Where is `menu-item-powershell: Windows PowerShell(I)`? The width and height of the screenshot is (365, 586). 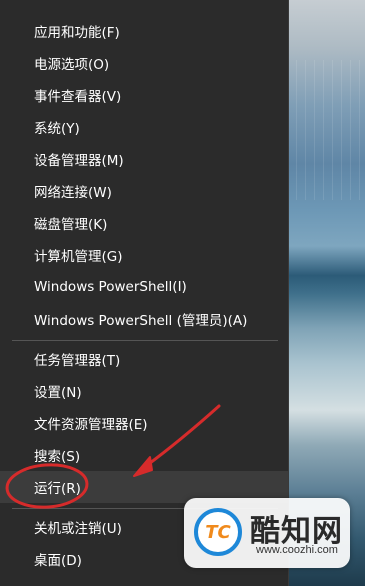 menu-item-powershell: Windows PowerShell(I) is located at coordinates (144, 287).